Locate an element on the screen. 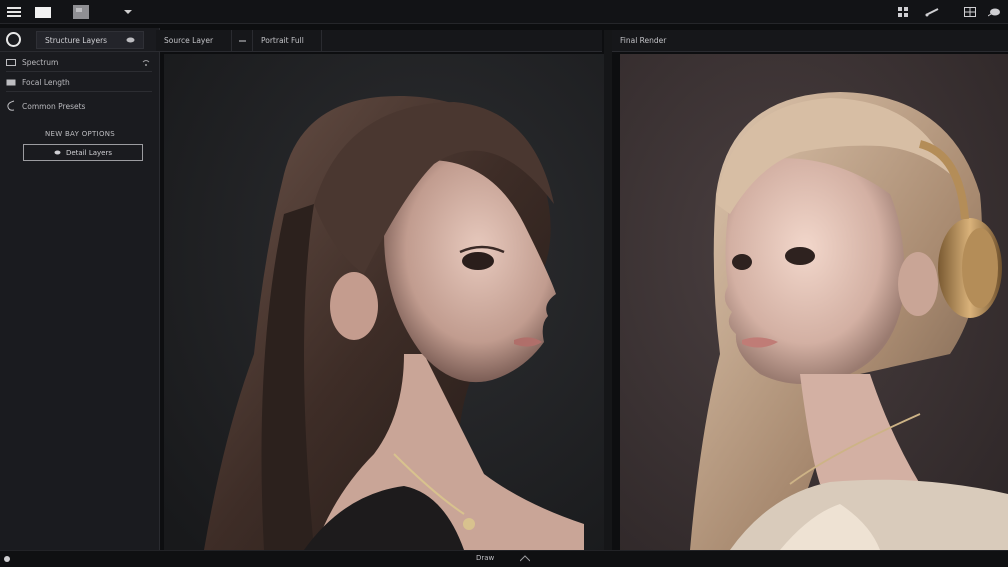  sidebar-header-field: Structure Layers is located at coordinates (90, 40).